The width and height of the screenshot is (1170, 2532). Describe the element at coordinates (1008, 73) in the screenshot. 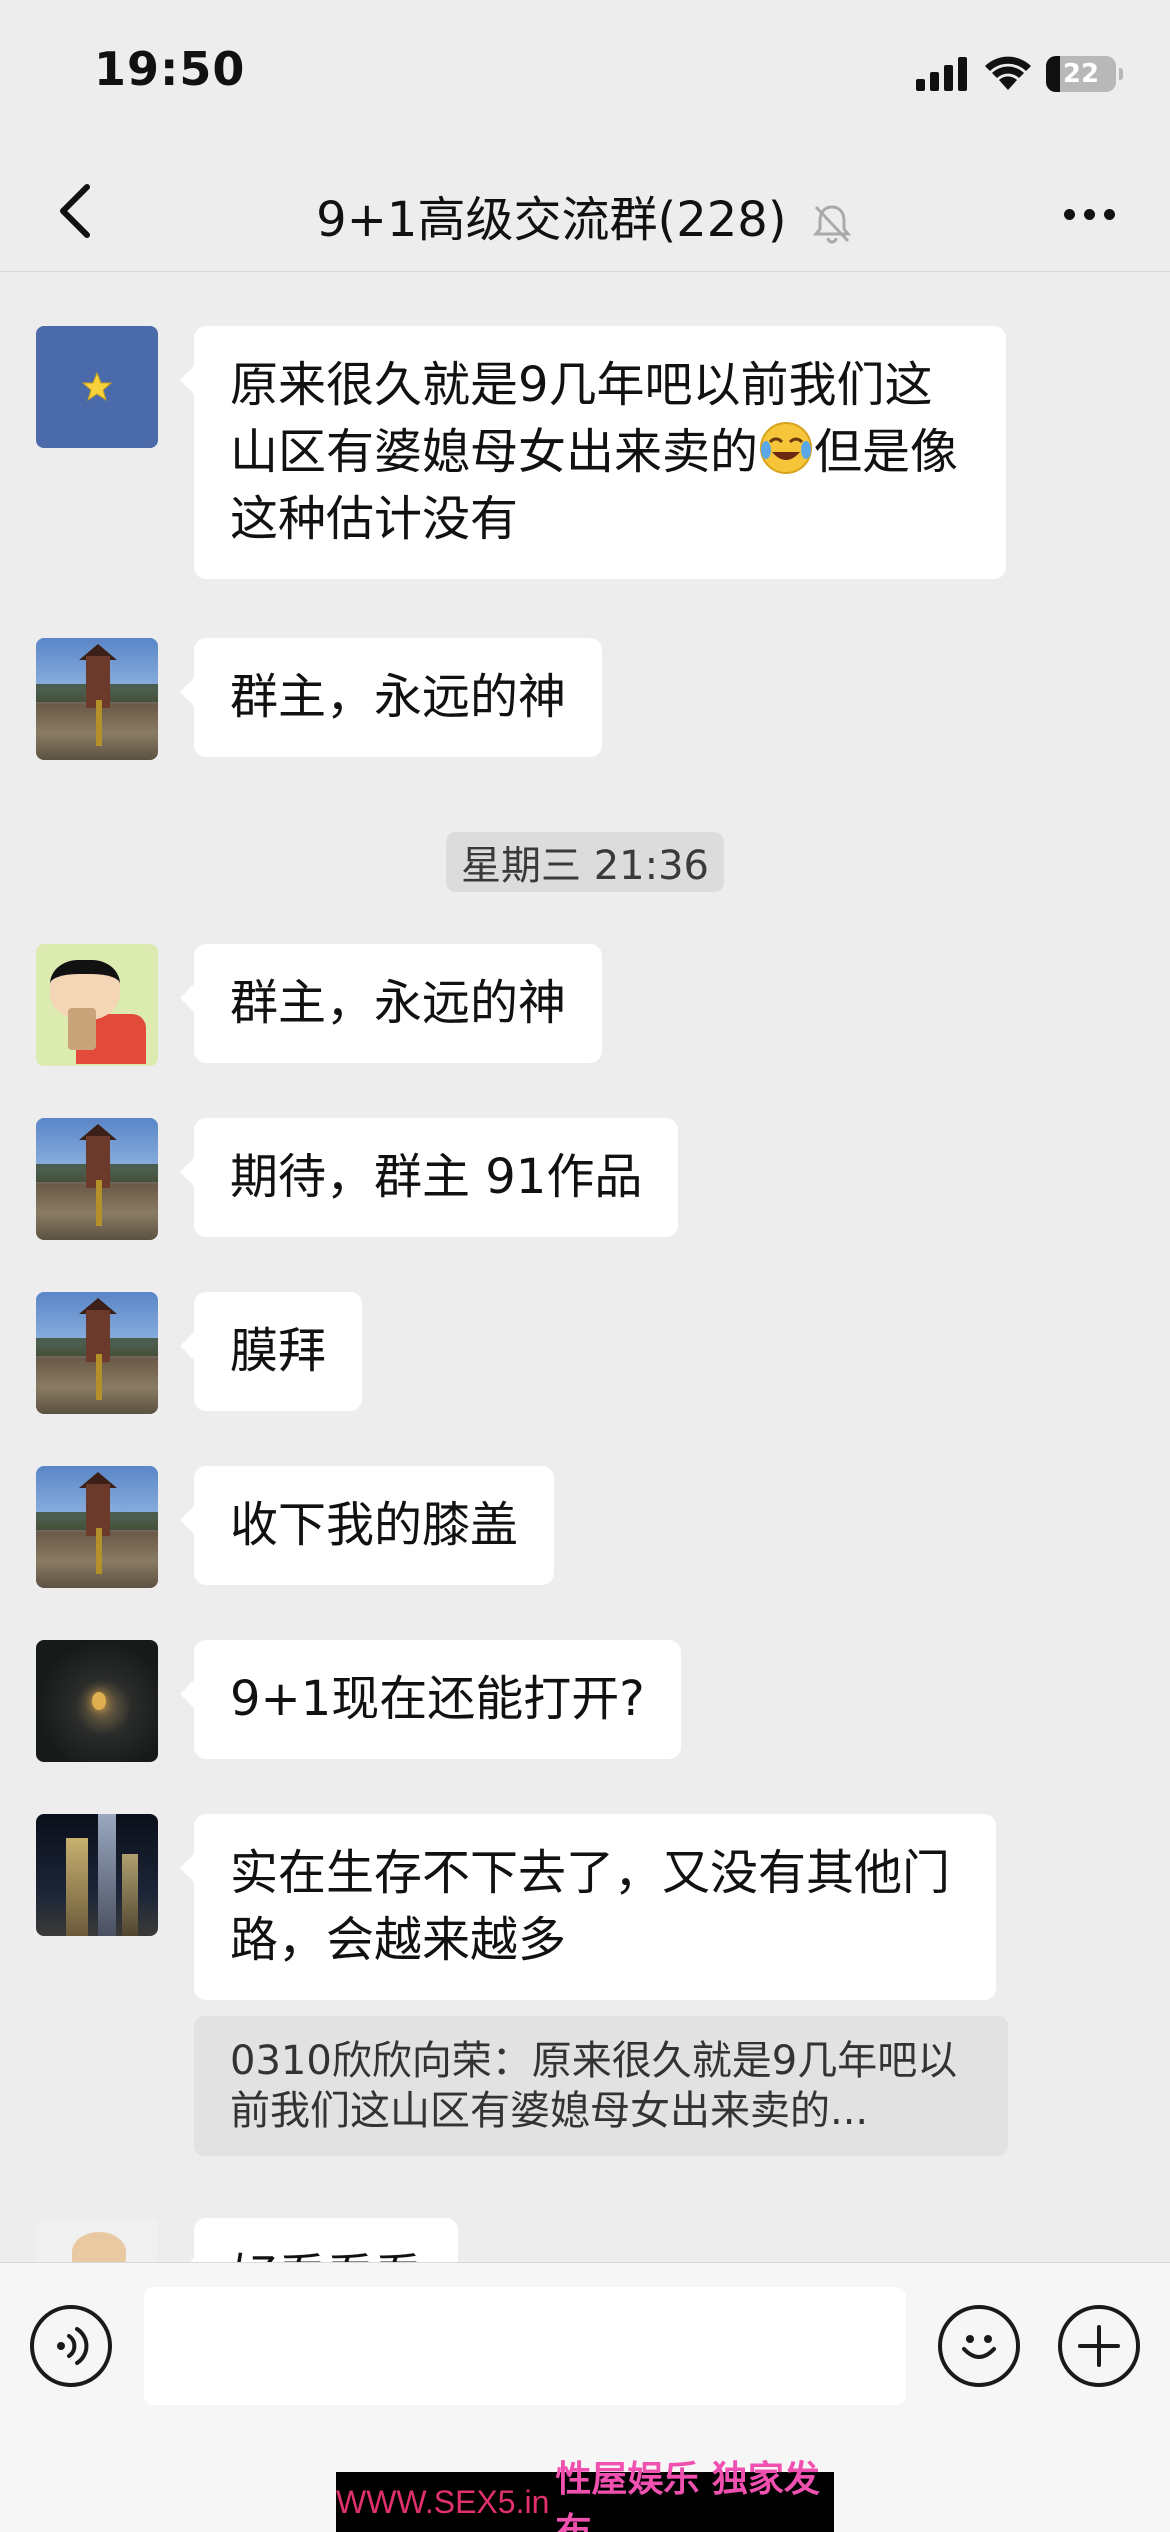

I see `wifi-icon` at that location.